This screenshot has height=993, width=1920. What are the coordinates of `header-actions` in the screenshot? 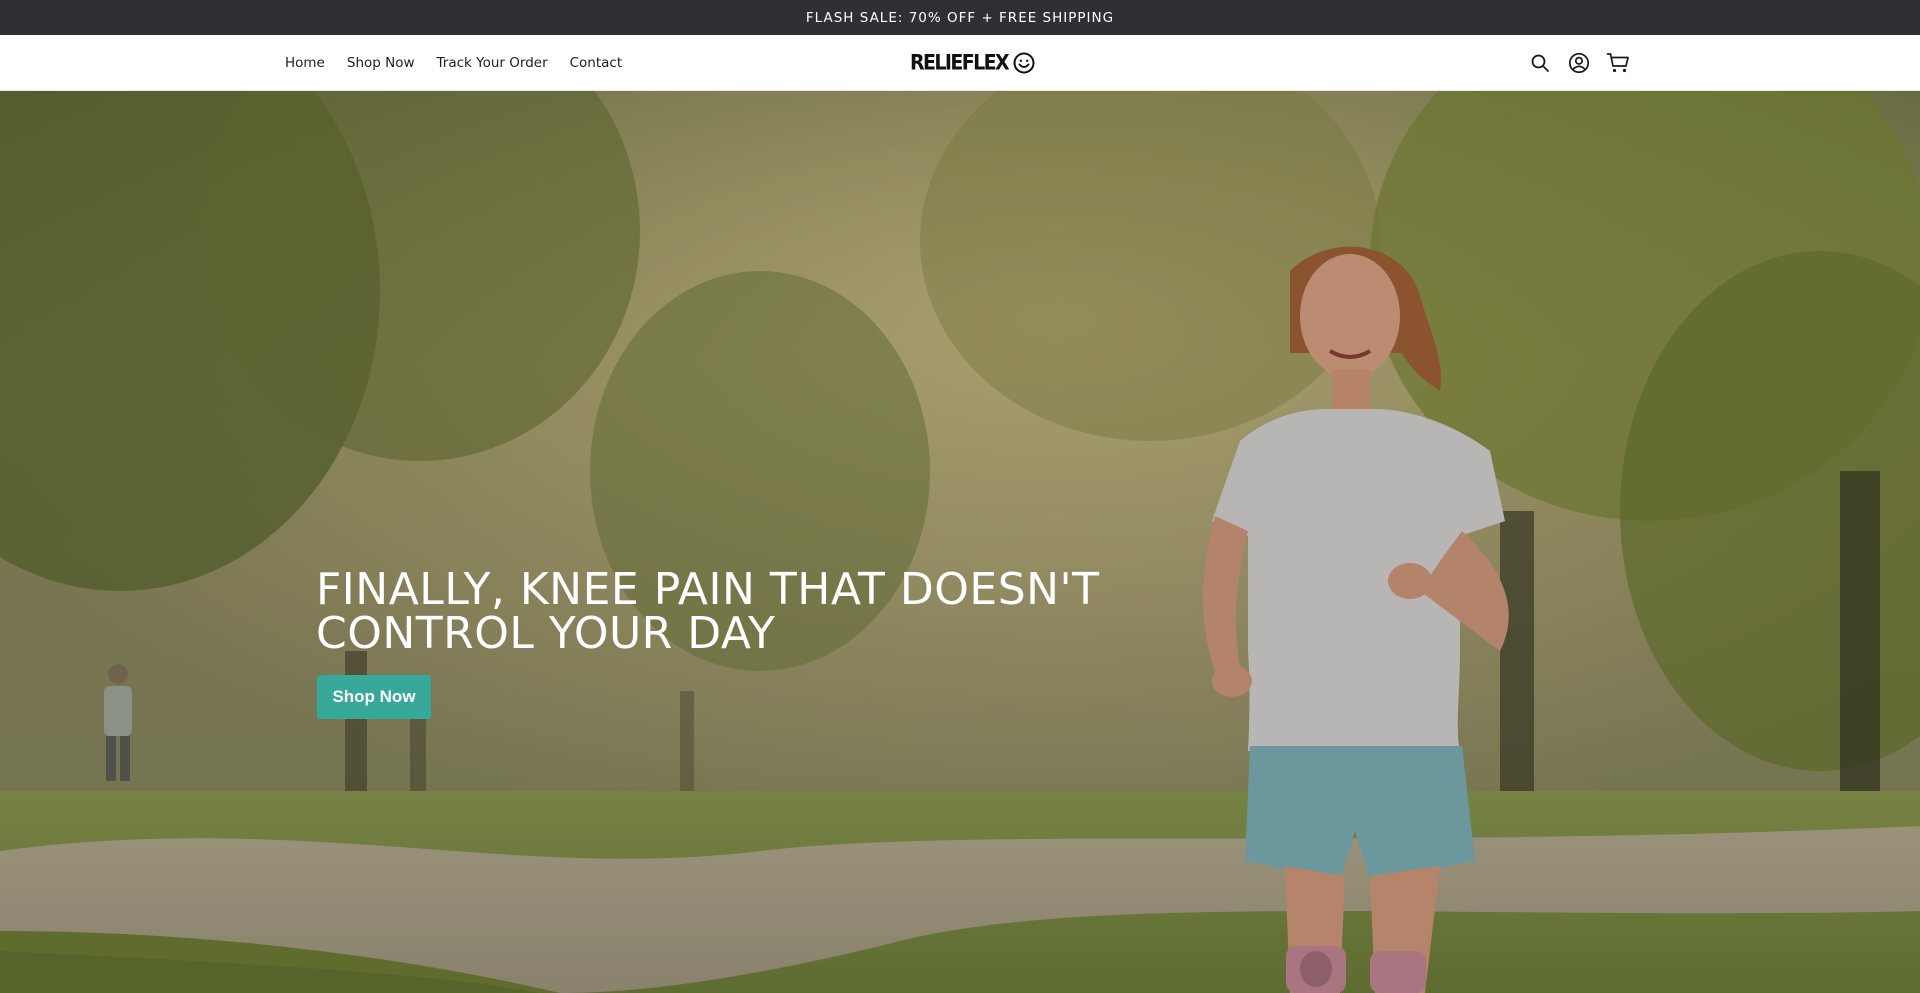 It's located at (1584, 63).